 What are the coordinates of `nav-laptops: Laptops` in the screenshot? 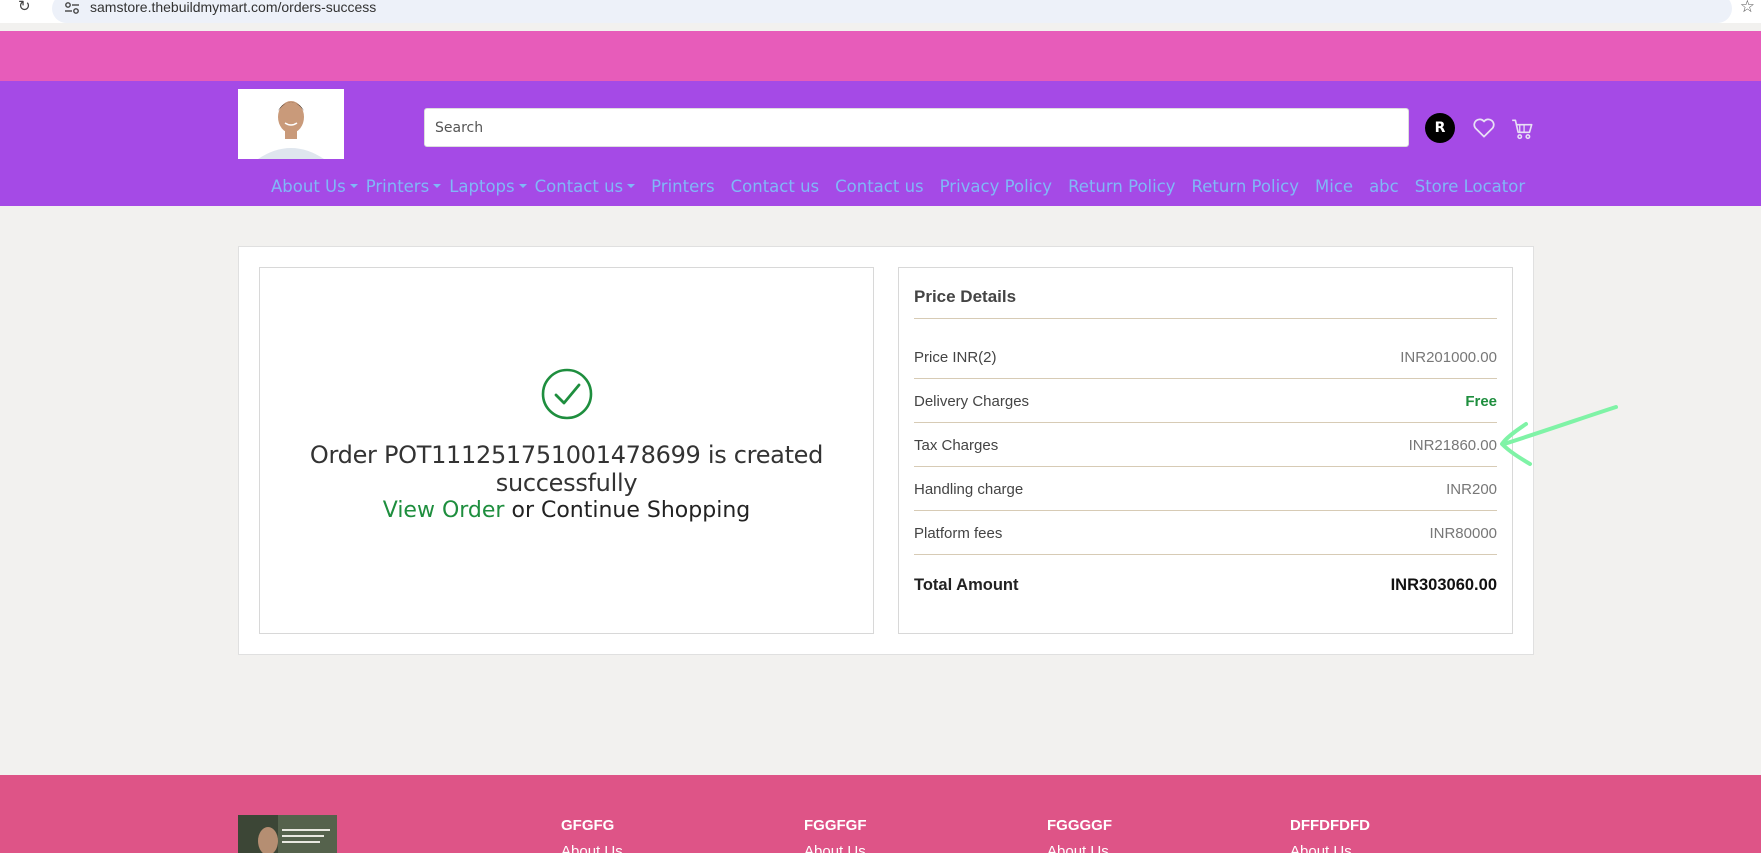 It's located at (488, 186).